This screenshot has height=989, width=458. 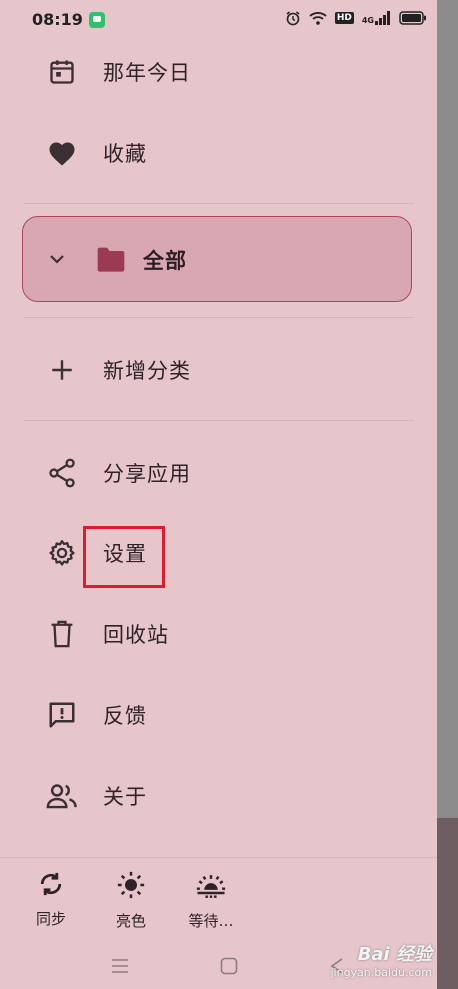 I want to click on menu-item-add-category: 新增分类, so click(x=218, y=370).